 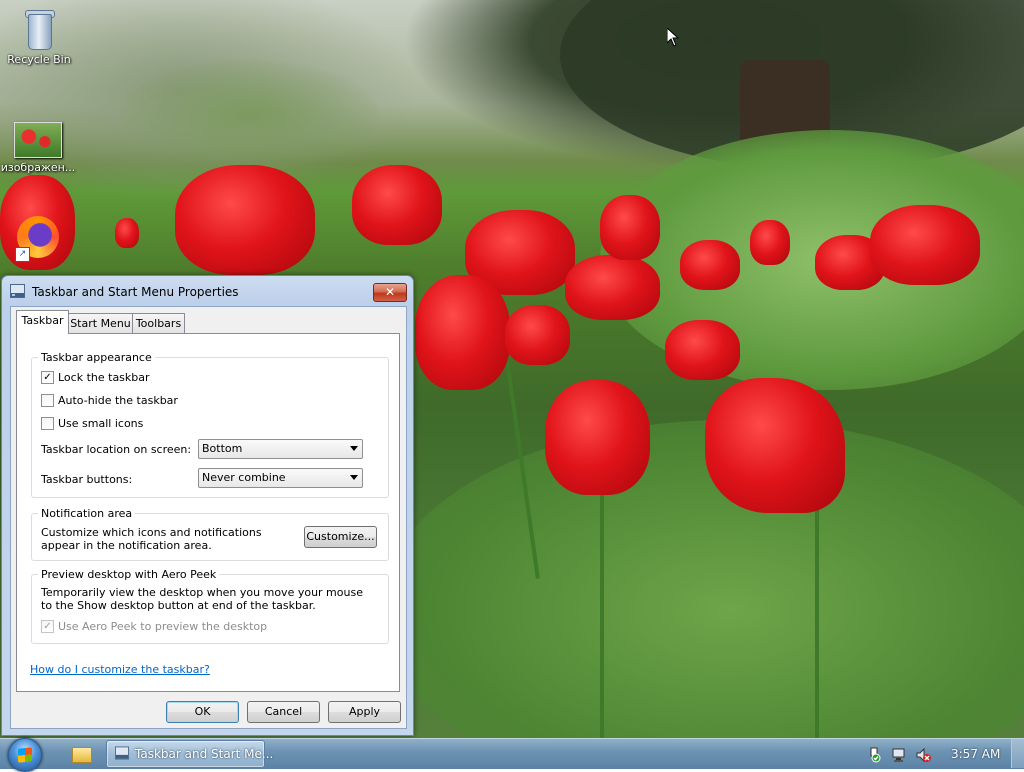 What do you see at coordinates (38, 140) in the screenshot?
I see `image-file-icon` at bounding box center [38, 140].